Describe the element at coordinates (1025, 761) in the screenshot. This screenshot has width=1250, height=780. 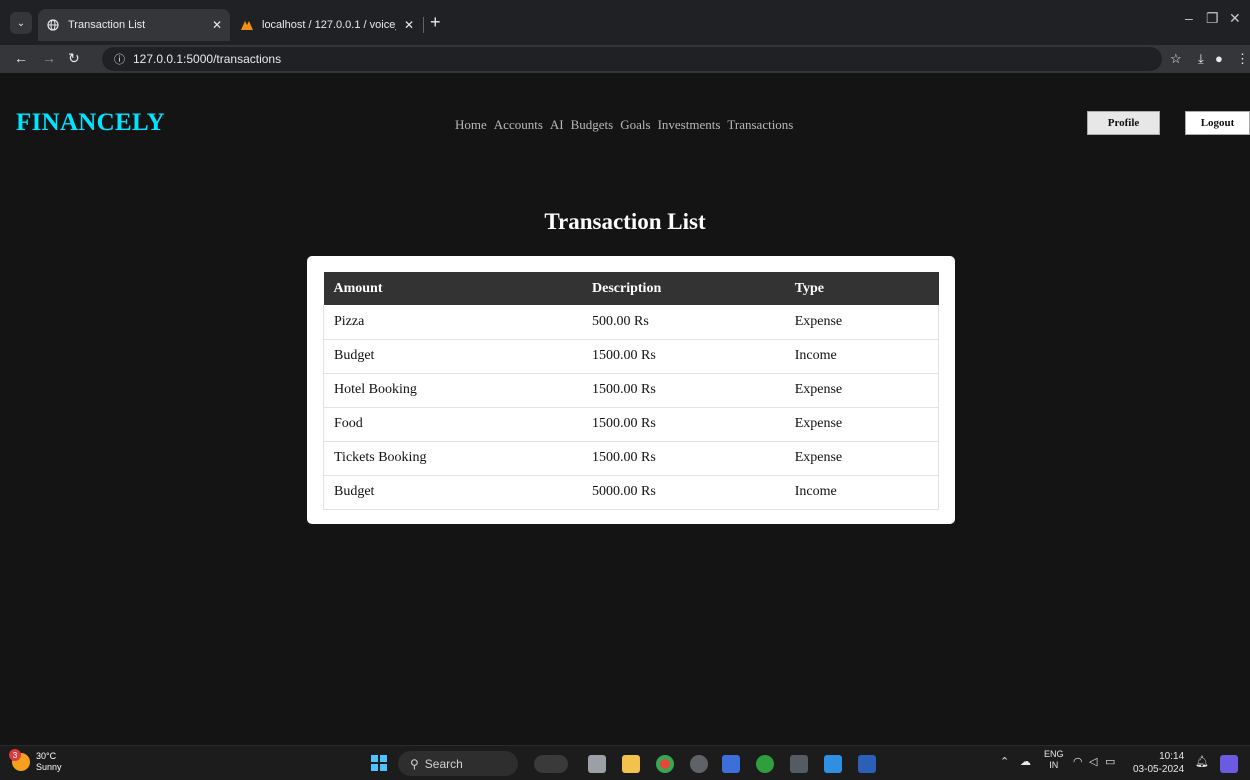
I see `onedrive-icon: ☁` at that location.